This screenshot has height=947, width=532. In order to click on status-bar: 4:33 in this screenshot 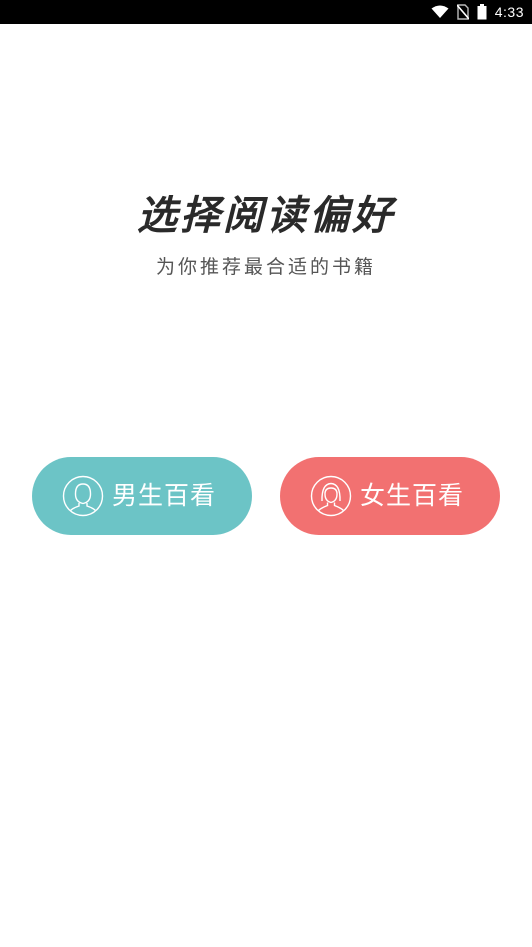, I will do `click(266, 12)`.